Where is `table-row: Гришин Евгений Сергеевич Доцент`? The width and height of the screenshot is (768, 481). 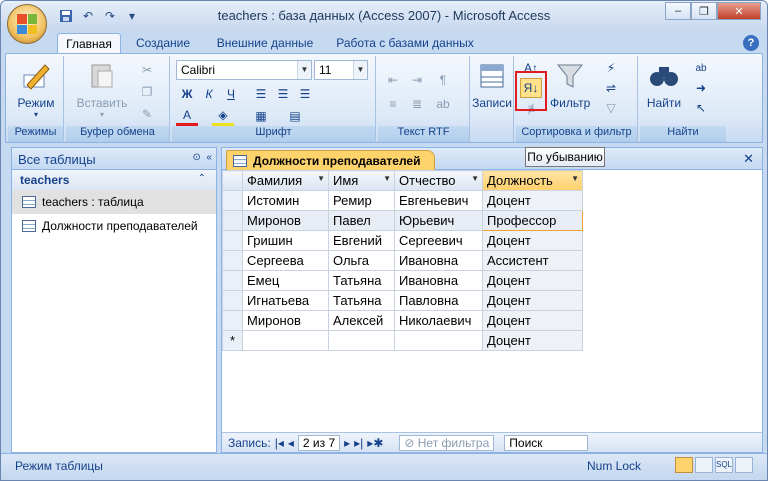 table-row: Гришин Евгений Сергеевич Доцент is located at coordinates (402, 240).